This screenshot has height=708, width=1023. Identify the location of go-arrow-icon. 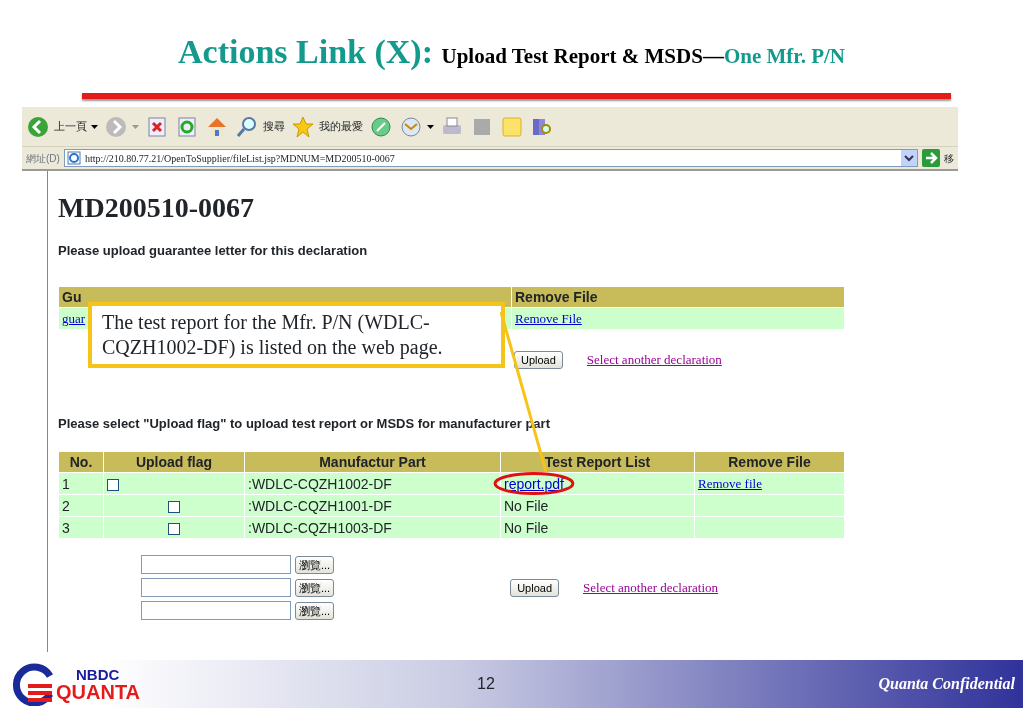
(931, 158).